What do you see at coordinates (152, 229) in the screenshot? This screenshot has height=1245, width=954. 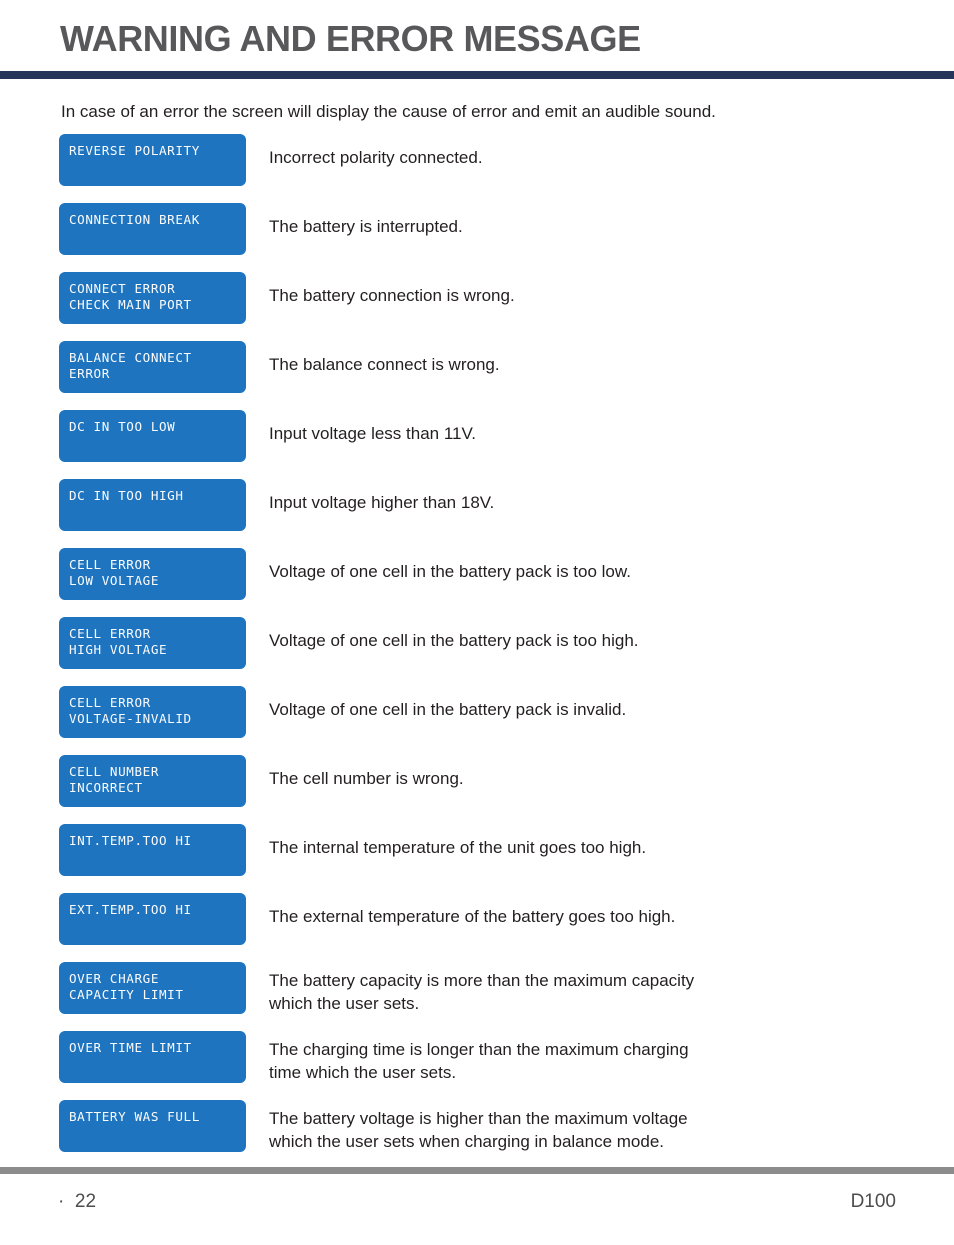 I see `lcd-display-box: CONNECTION BREAK` at bounding box center [152, 229].